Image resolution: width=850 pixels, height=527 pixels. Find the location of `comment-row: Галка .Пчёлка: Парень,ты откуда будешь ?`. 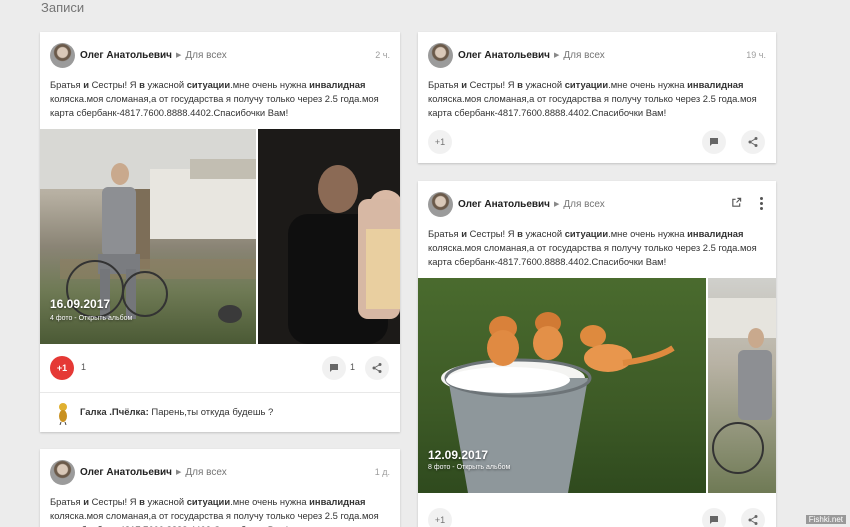

comment-row: Галка .Пчёлка: Парень,ты откуда будешь ? is located at coordinates (220, 412).